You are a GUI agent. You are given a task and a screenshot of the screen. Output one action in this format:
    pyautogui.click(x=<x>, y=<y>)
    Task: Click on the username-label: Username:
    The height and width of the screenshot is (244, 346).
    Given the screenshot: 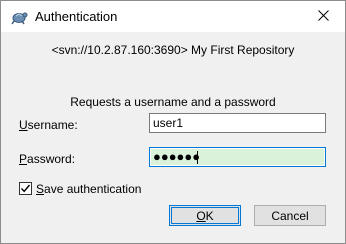 What is the action you would take?
    pyautogui.click(x=48, y=125)
    